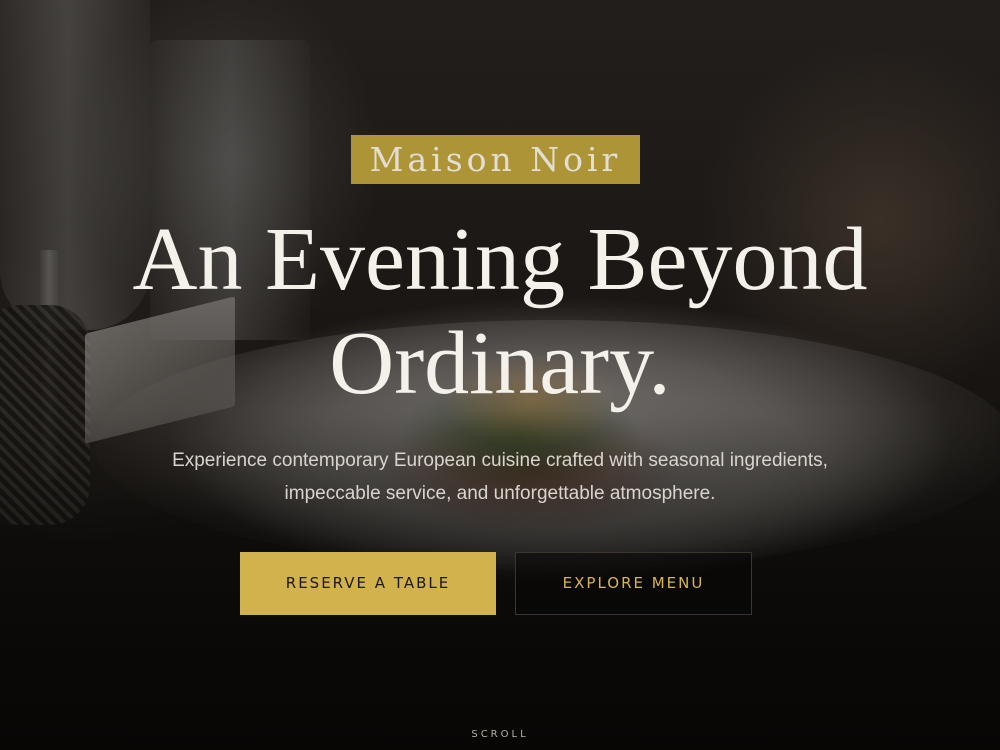 This screenshot has height=750, width=1000. I want to click on headline-line-2: Ordinary., so click(500, 363).